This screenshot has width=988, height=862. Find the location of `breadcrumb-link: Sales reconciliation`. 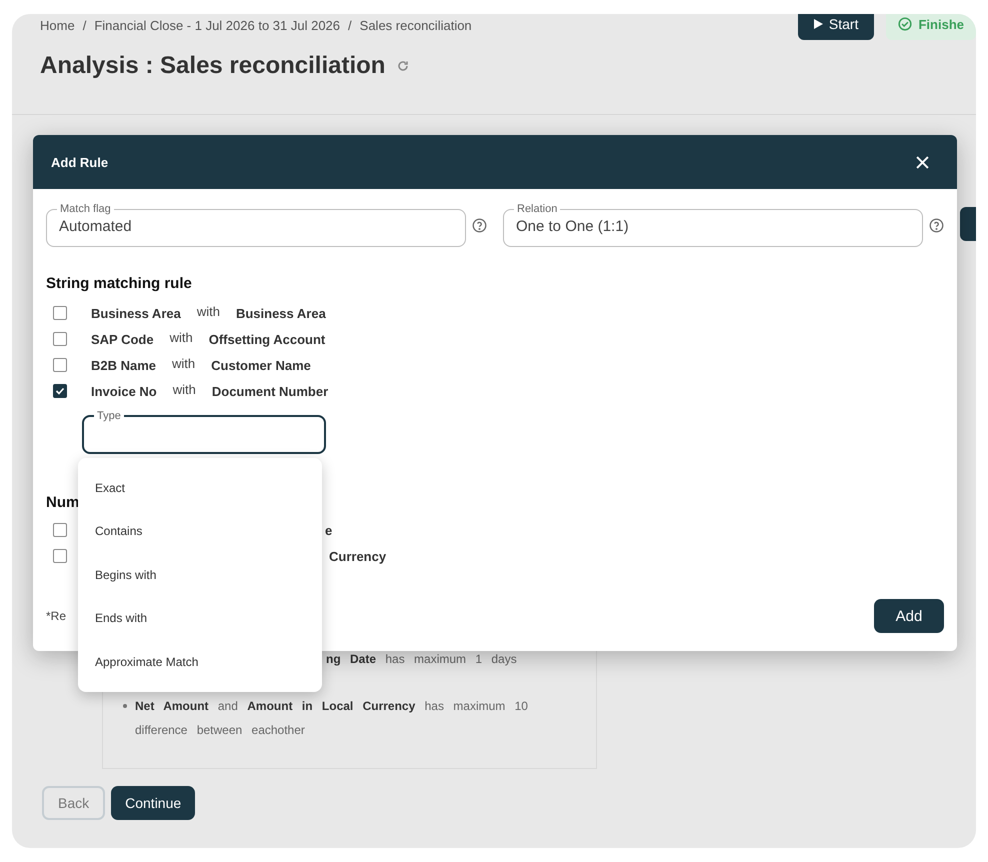

breadcrumb-link: Sales reconciliation is located at coordinates (416, 25).